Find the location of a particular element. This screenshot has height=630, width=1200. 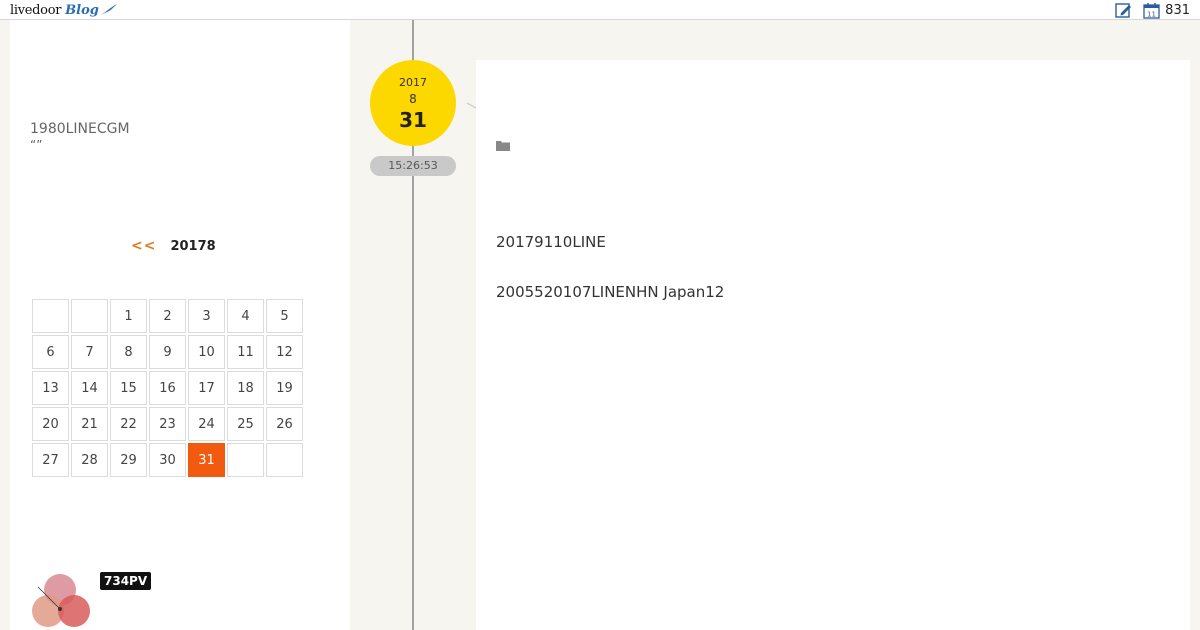

logo-text: livedoor is located at coordinates (36, 10).